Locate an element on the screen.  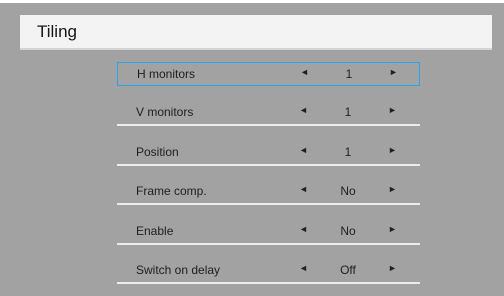
title-bar: Tiling is located at coordinates (256, 31).